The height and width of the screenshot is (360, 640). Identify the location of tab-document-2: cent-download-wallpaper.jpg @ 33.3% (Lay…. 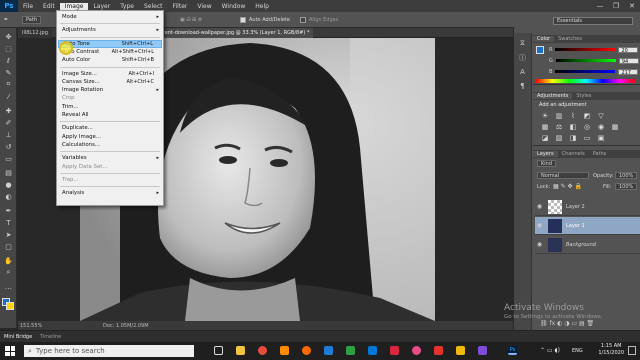
(236, 33).